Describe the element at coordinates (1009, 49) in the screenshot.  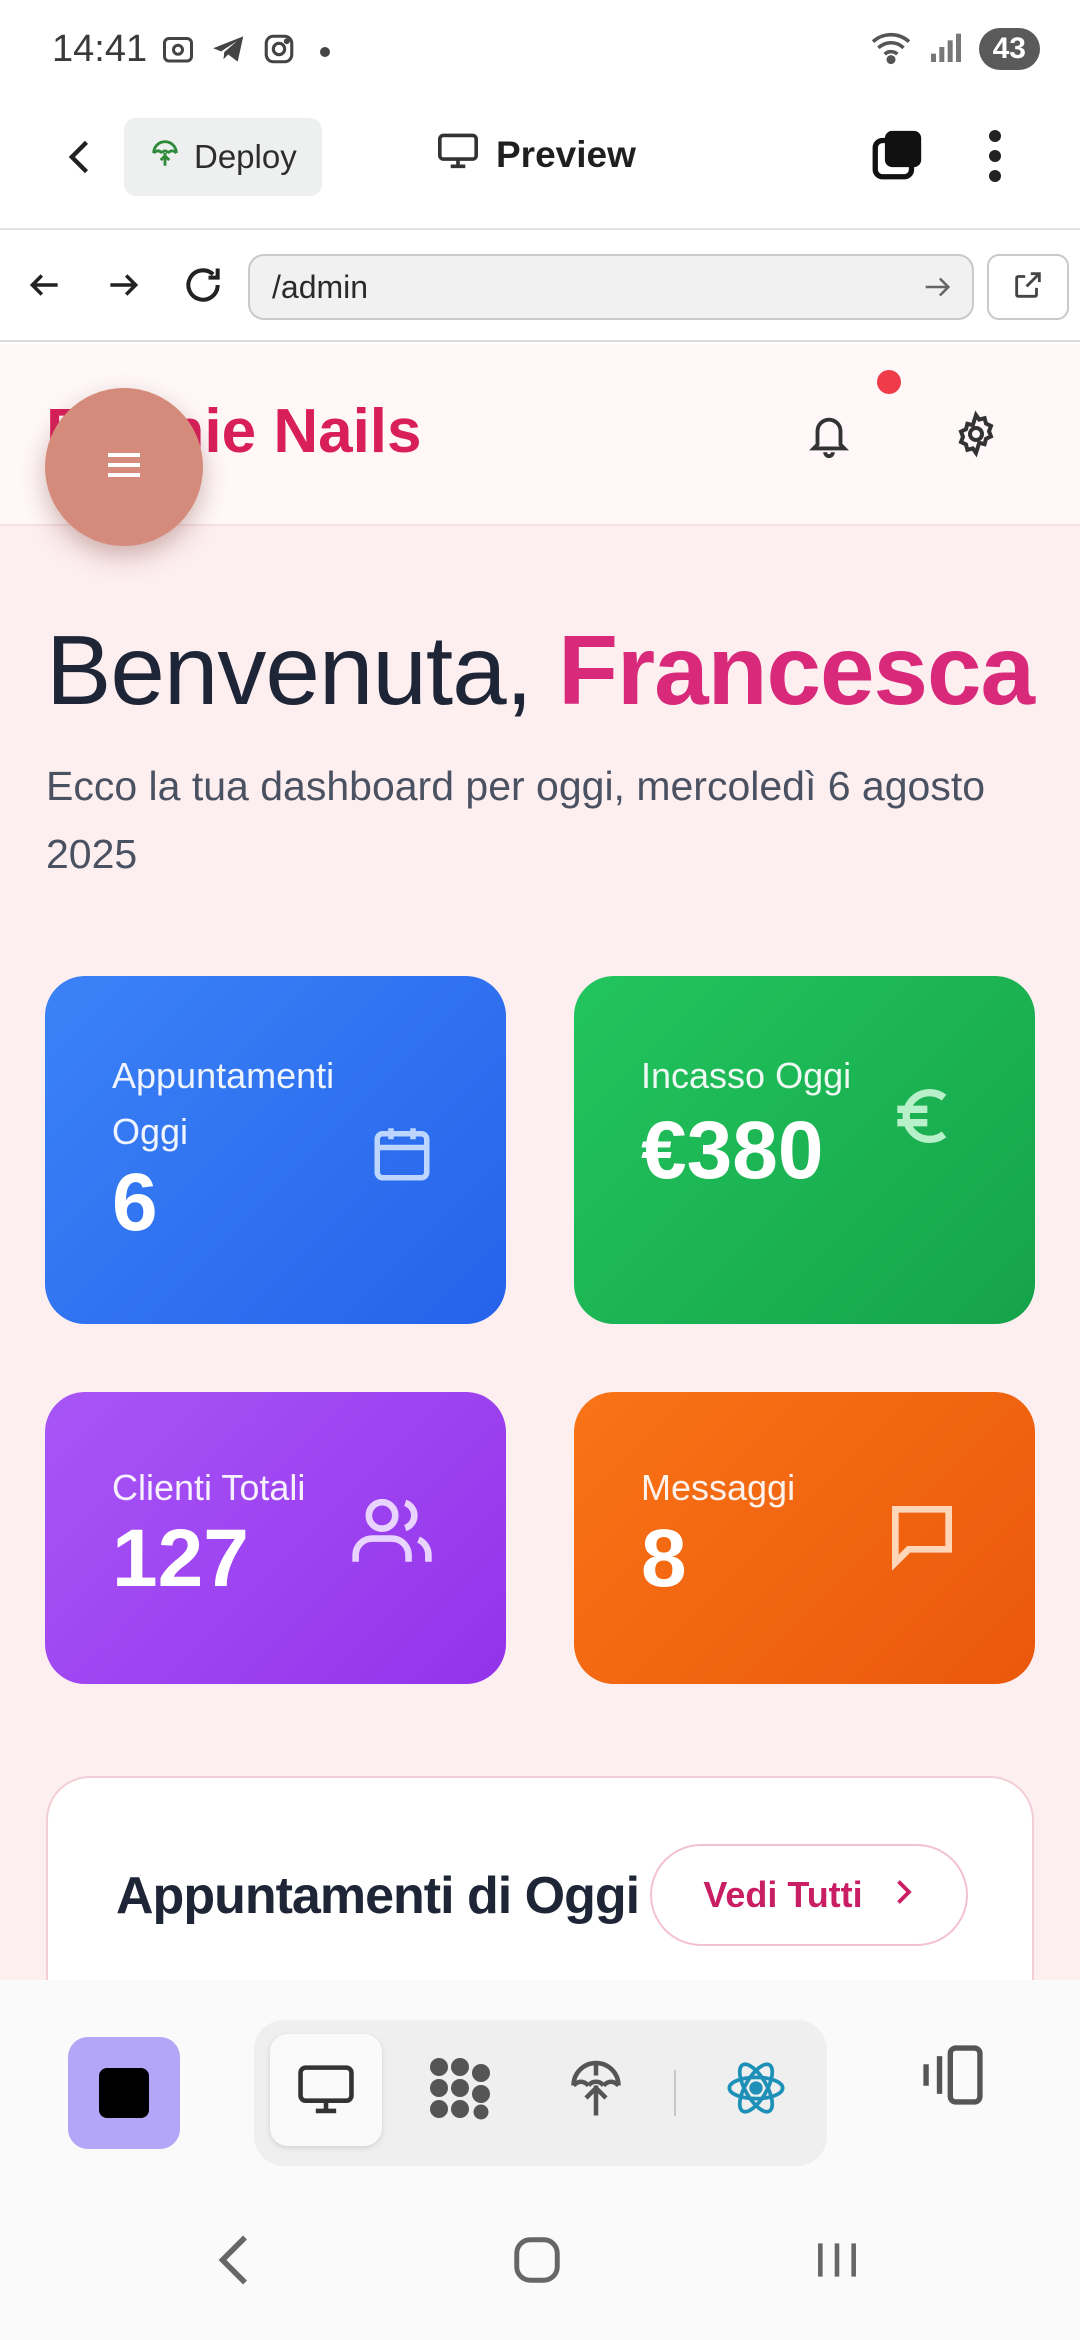
I see `battery-indicator: 43` at that location.